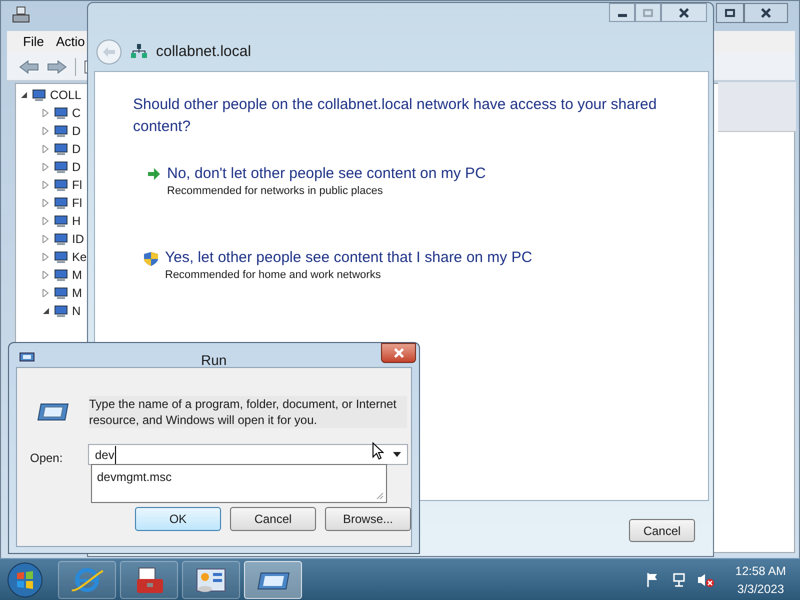 Image resolution: width=800 pixels, height=600 pixels. What do you see at coordinates (348, 265) in the screenshot?
I see `option-link: Yes, let other people see content that I share on my PC Recommended for home and work networks` at bounding box center [348, 265].